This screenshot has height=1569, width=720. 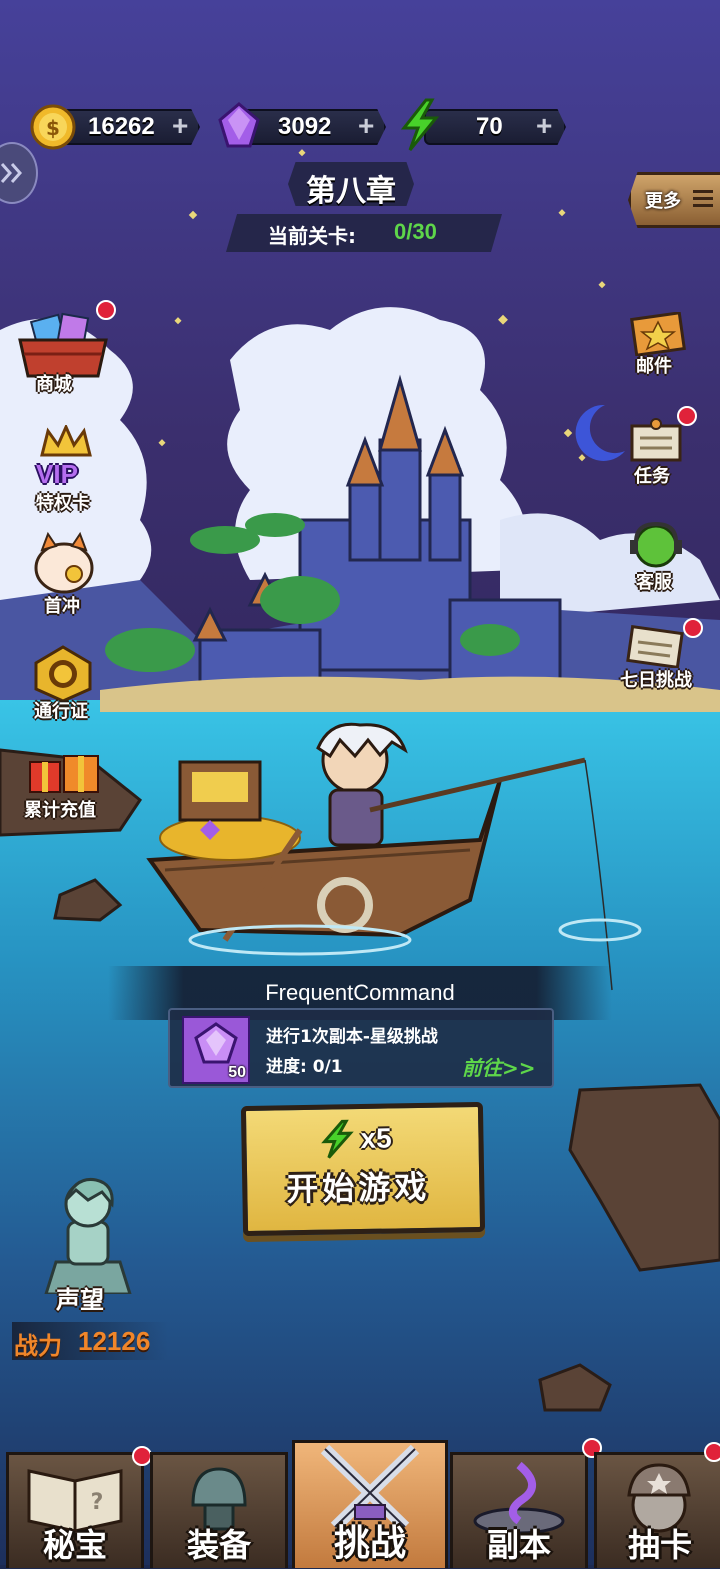 What do you see at coordinates (60, 810) in the screenshot?
I see `cumulative-recharge-label: 累计充值` at bounding box center [60, 810].